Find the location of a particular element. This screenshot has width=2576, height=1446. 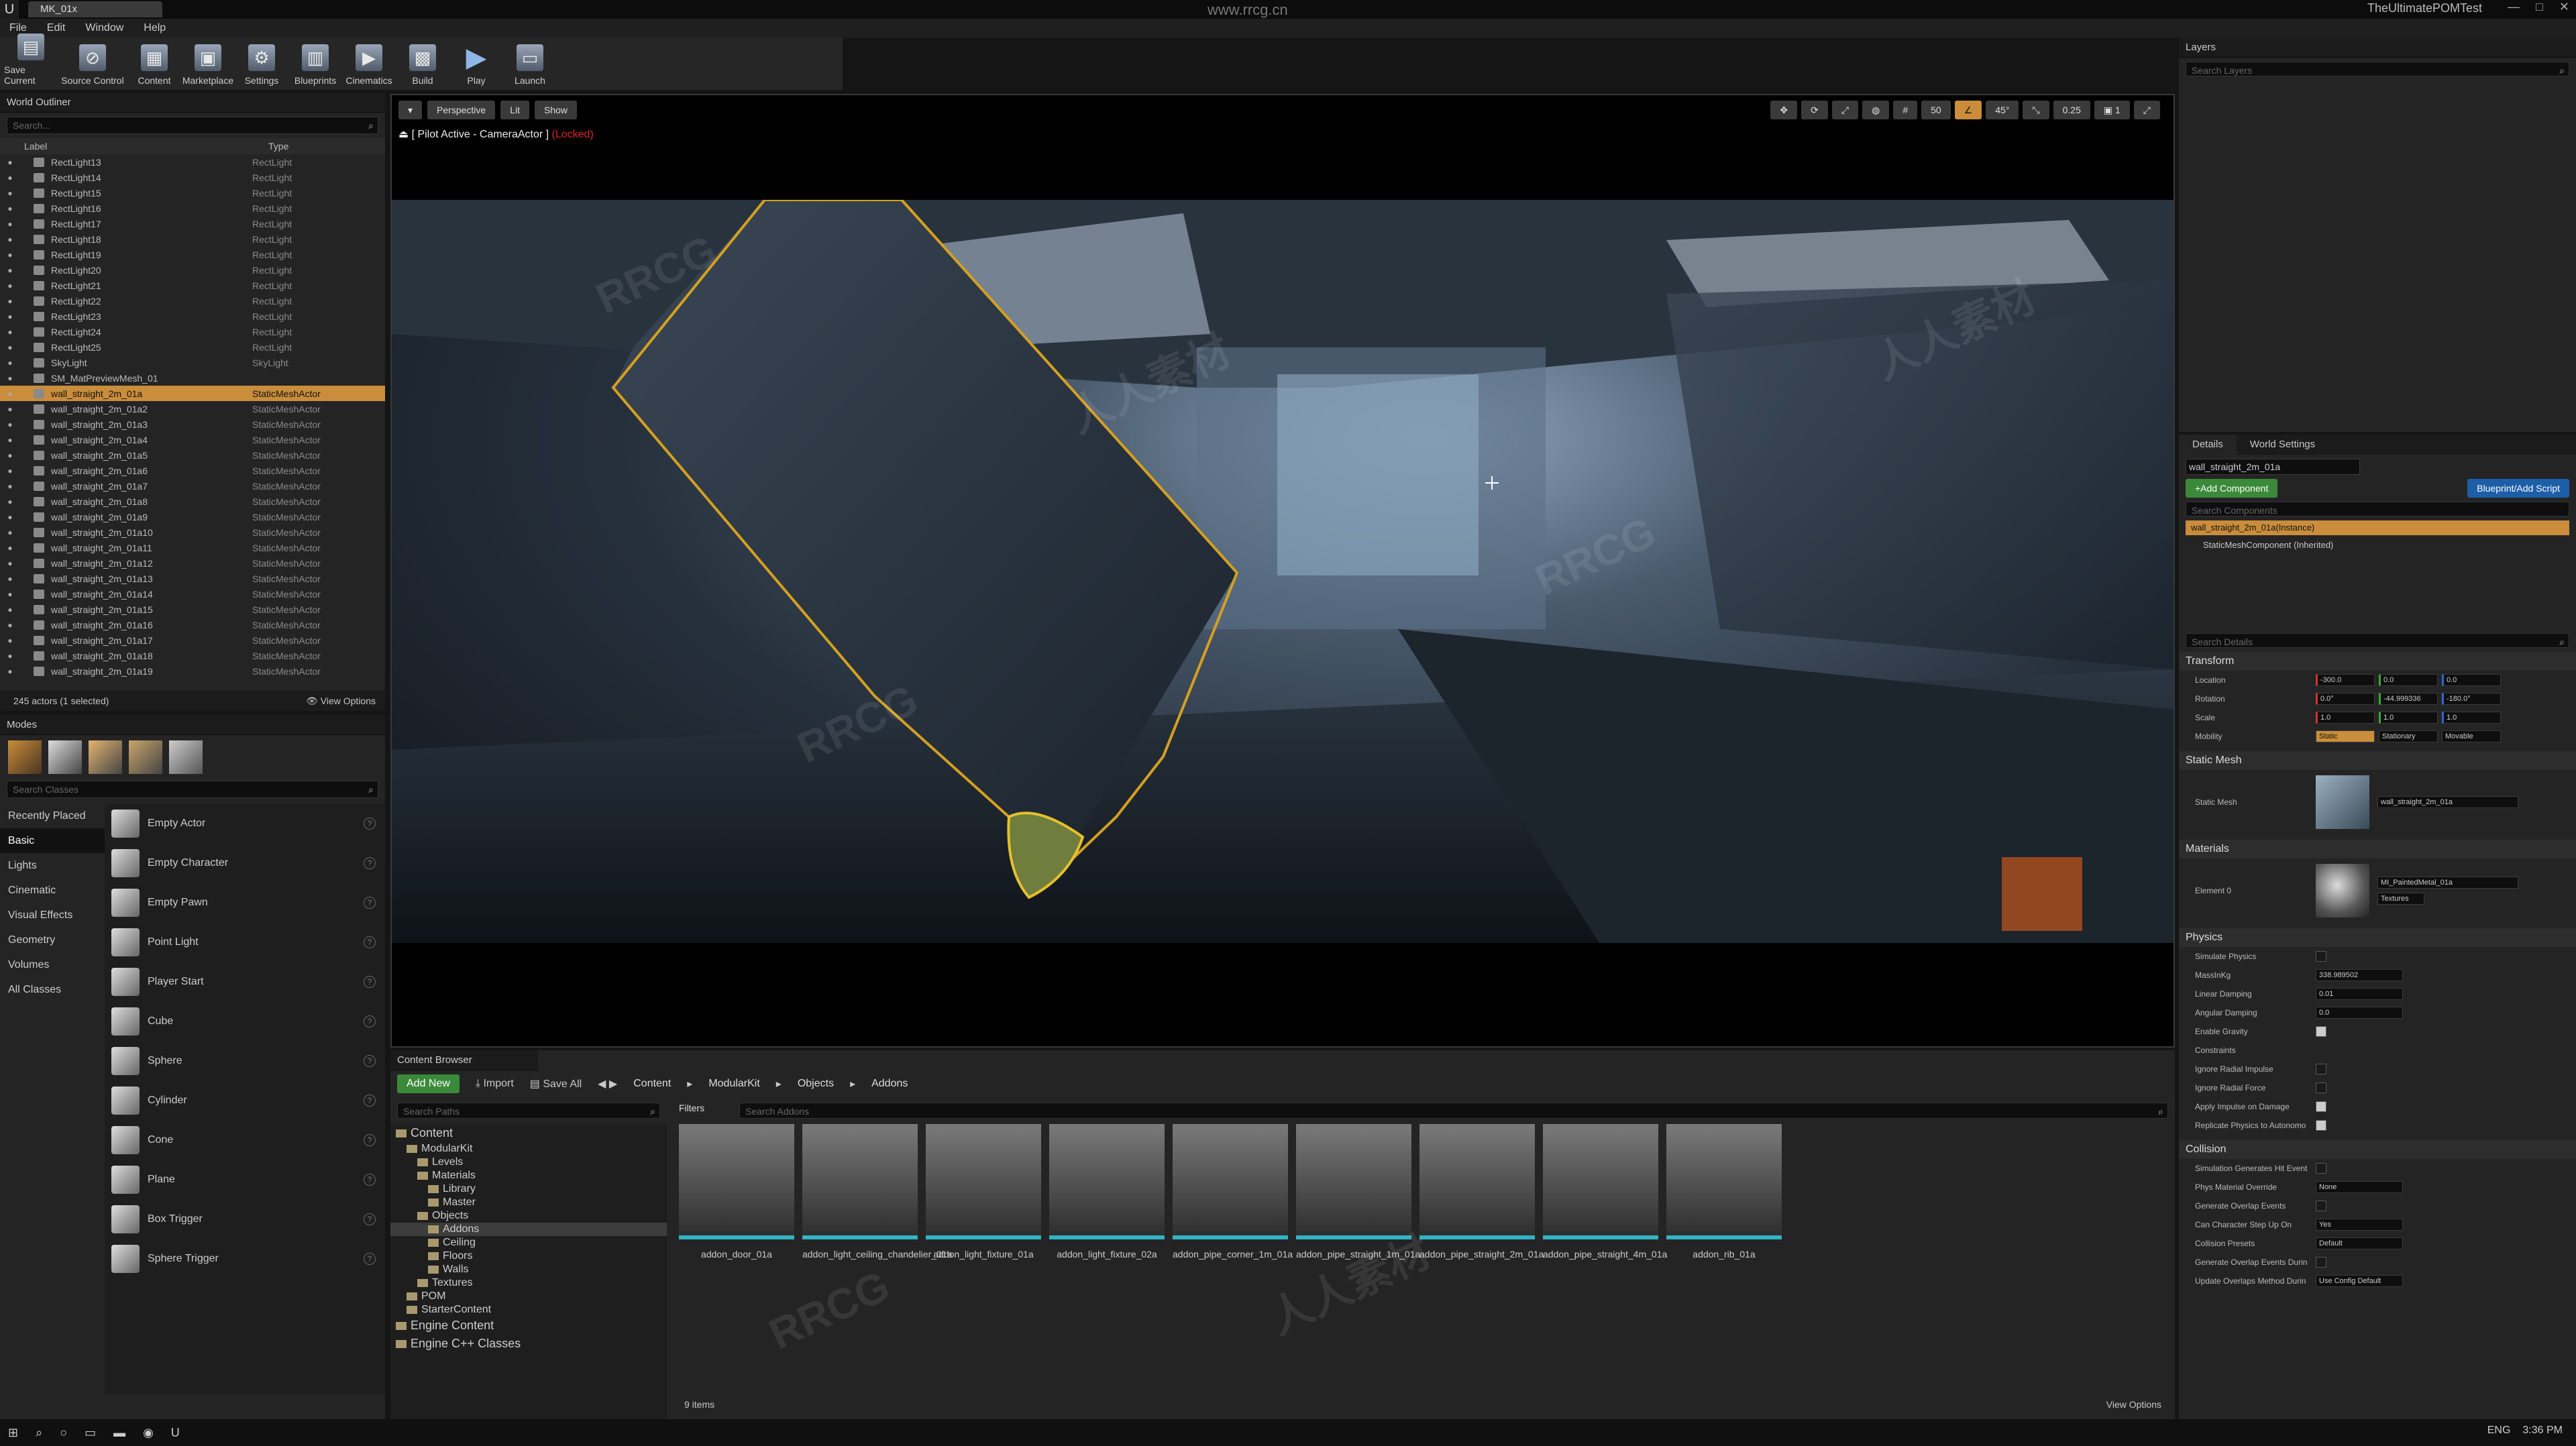

add-component-button: +Add Component is located at coordinates (2232, 488).